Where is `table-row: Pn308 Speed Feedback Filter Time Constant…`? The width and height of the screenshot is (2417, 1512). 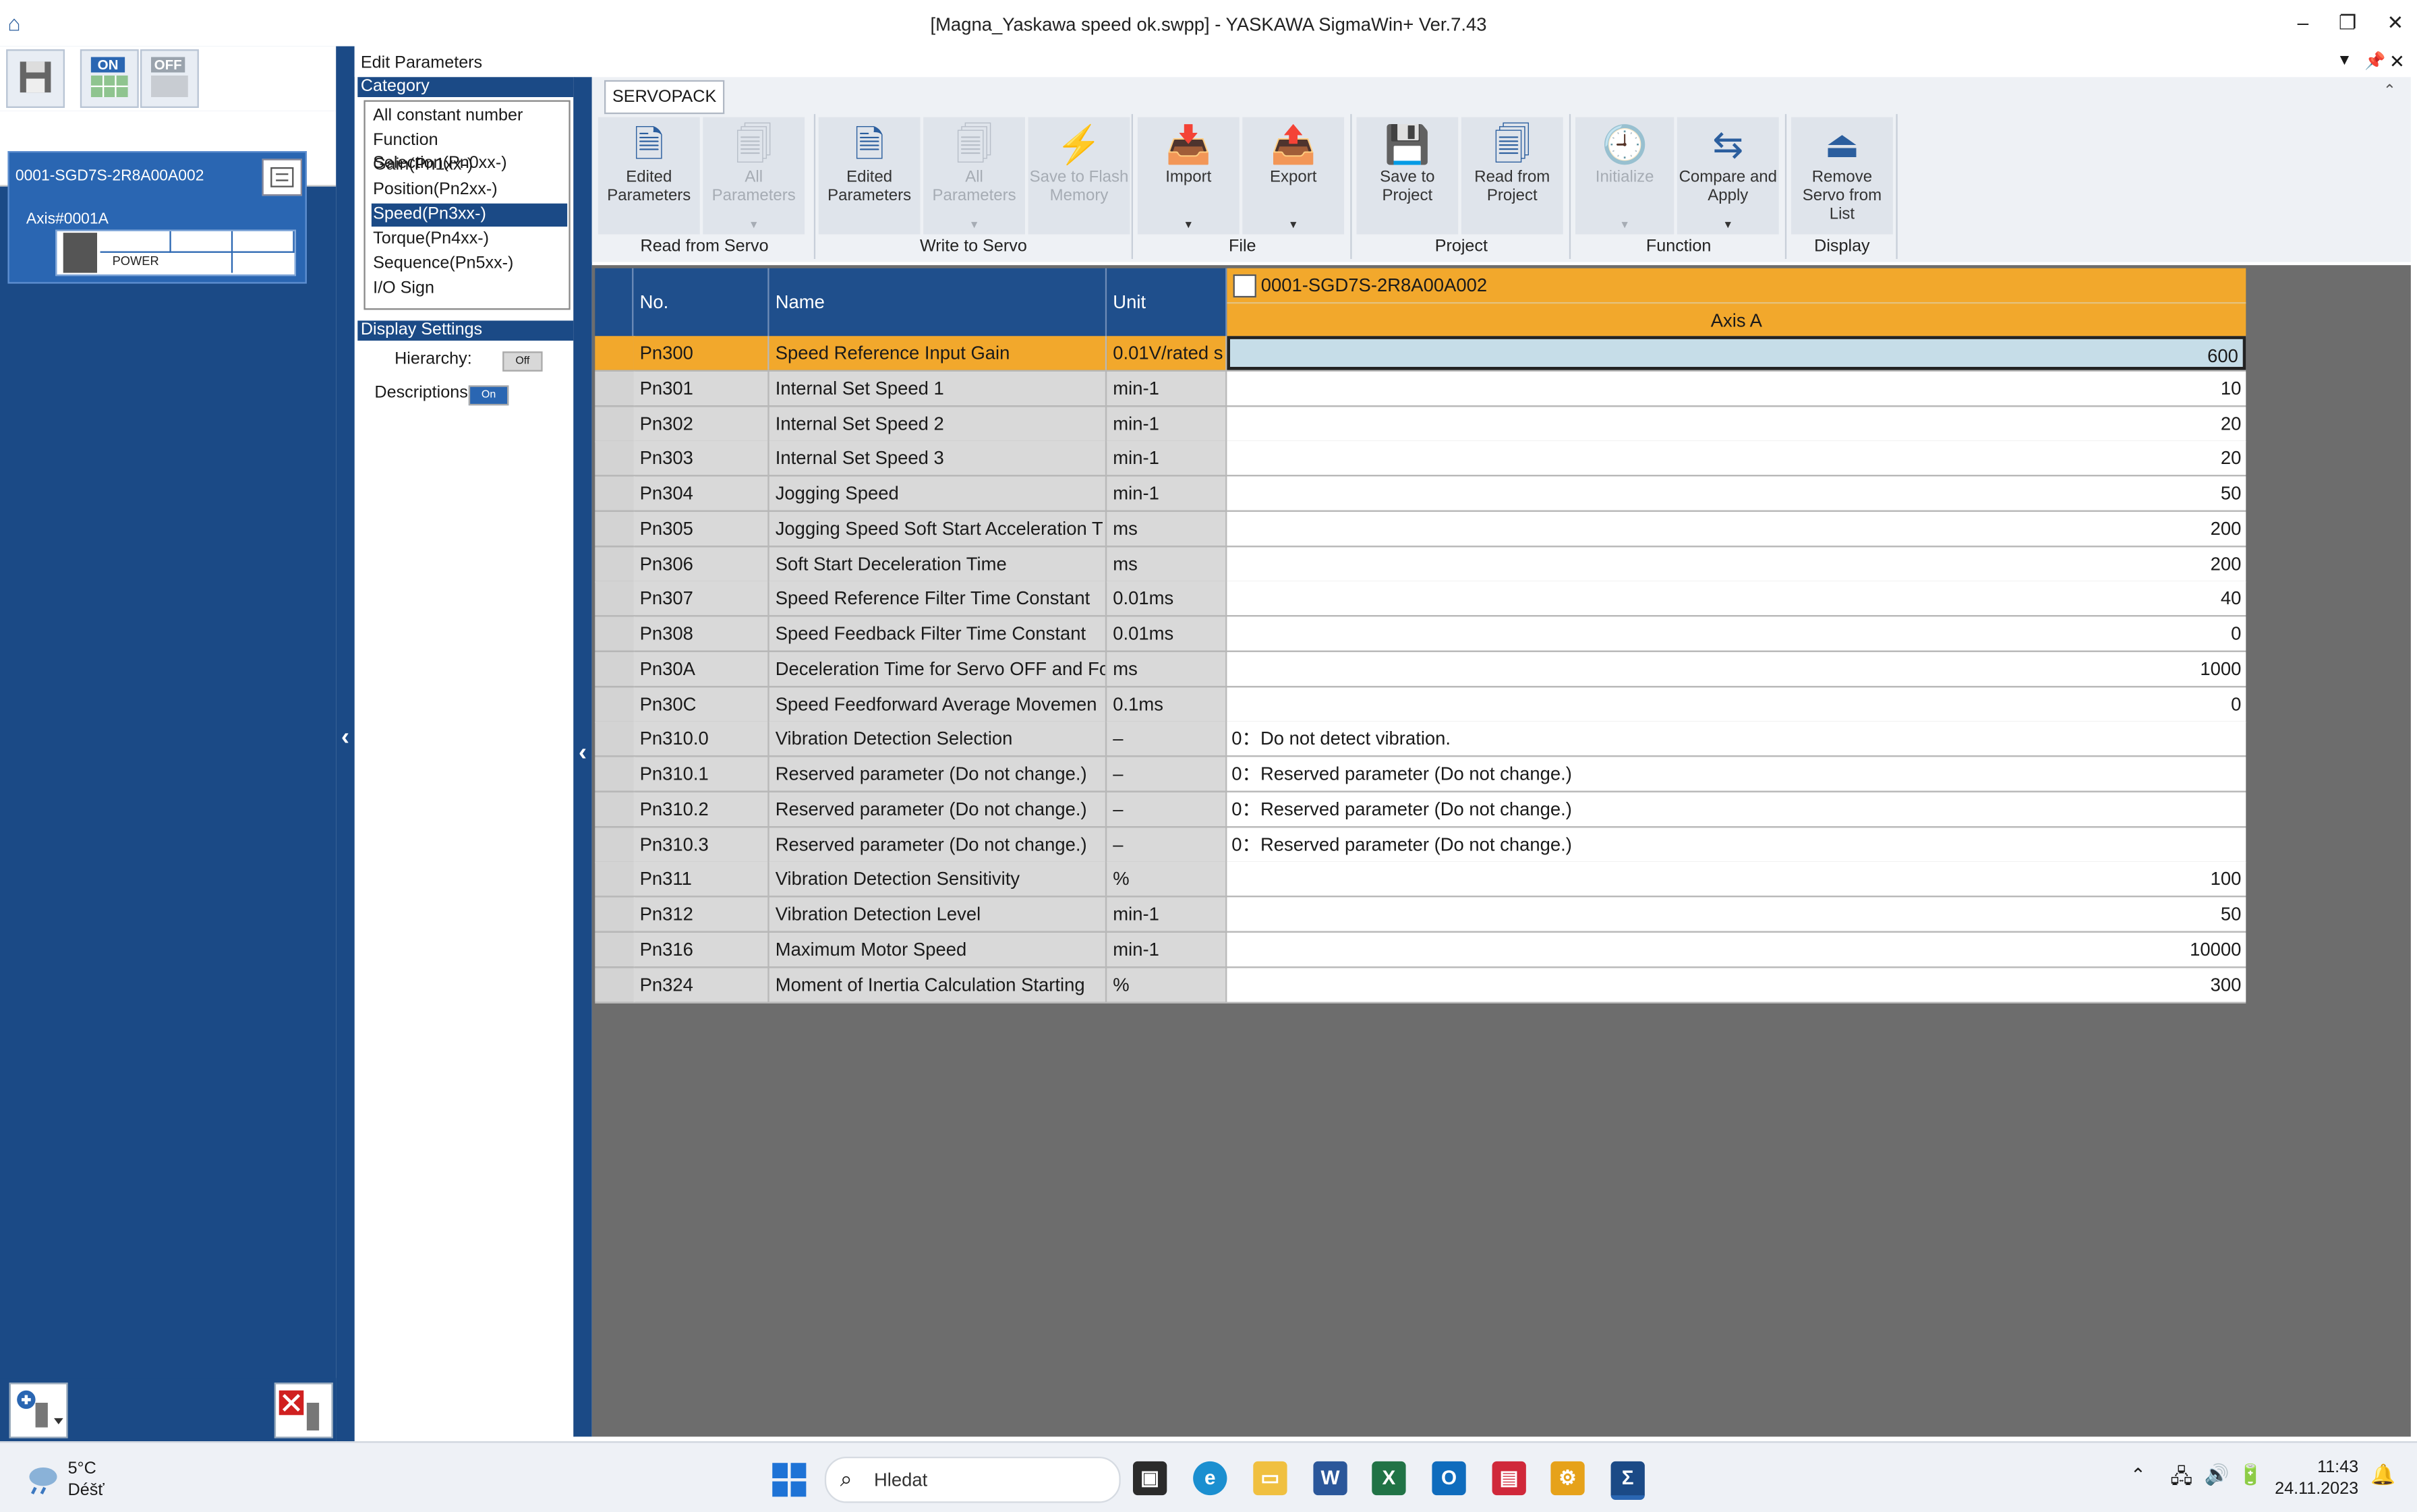
table-row: Pn308 Speed Feedback Filter Time Constant… is located at coordinates (1420, 634).